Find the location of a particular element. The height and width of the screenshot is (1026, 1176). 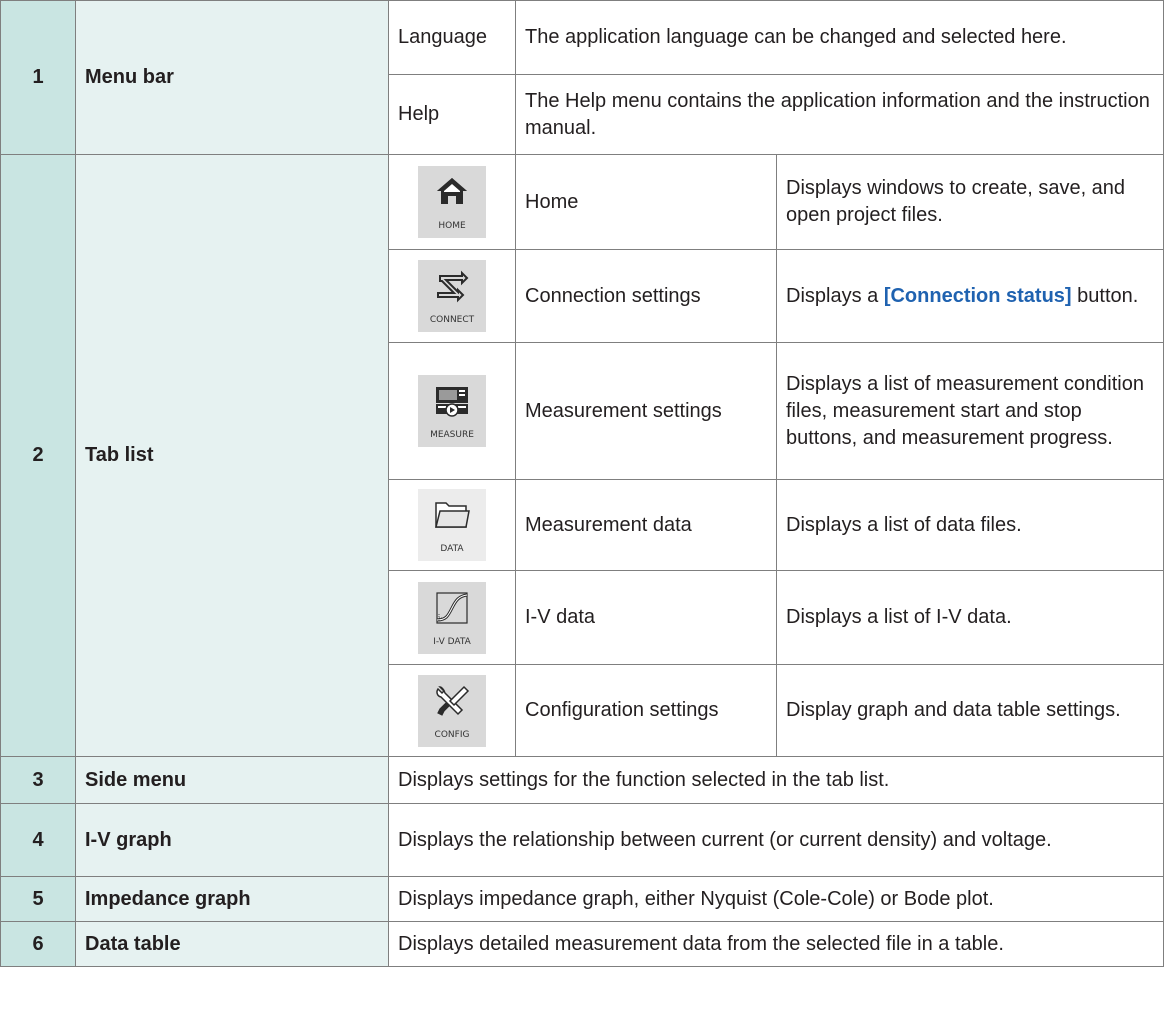

tab-description: Displays a list of data files. is located at coordinates (970, 525).